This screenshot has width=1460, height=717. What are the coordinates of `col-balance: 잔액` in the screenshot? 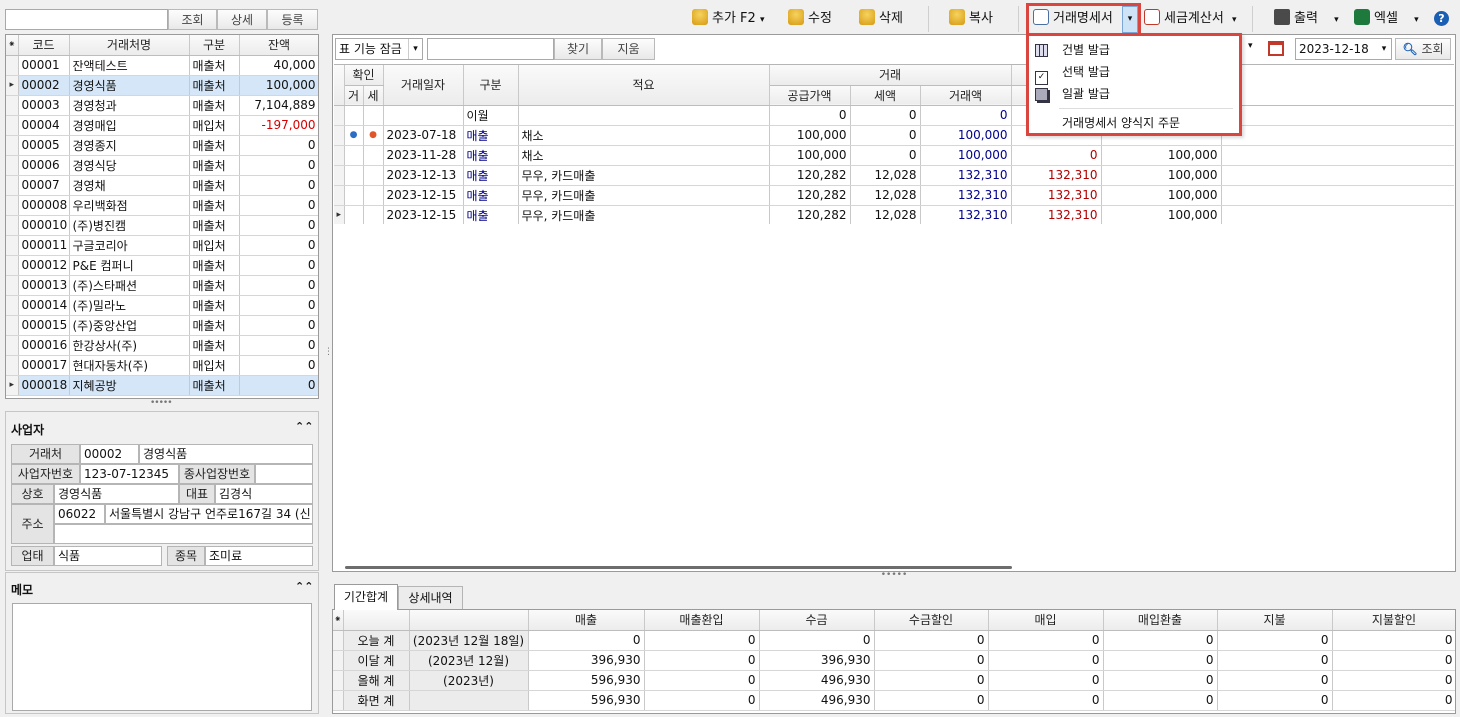 It's located at (278, 45).